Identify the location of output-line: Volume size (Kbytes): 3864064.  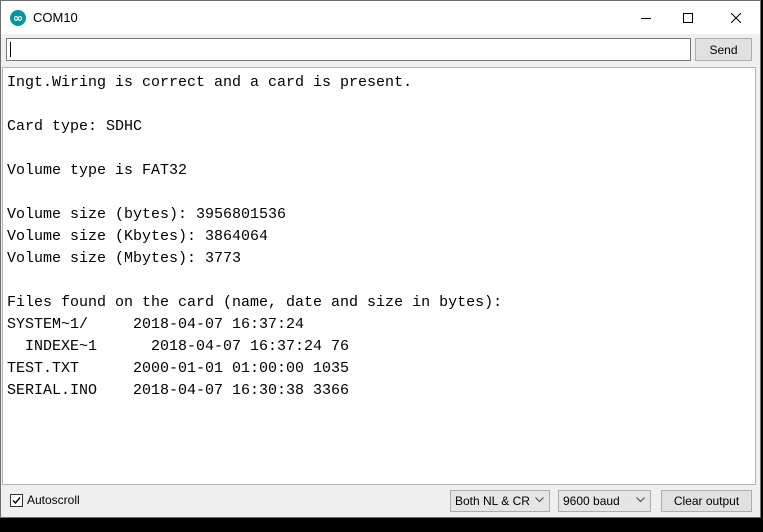
(138, 236).